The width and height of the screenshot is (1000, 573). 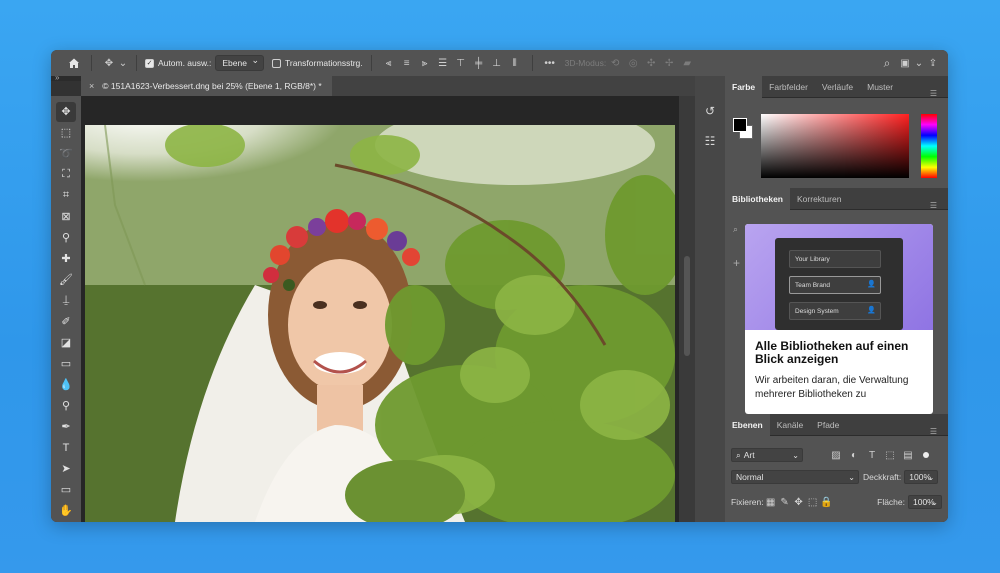 I want to click on user-icon: 👤, so click(x=871, y=310).